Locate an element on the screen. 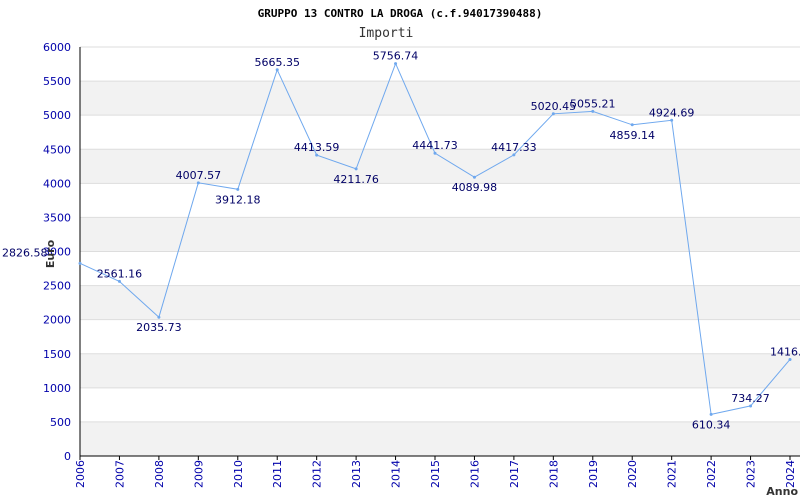 This screenshot has width=800, height=500. data-label: 4924.69 is located at coordinates (672, 112).